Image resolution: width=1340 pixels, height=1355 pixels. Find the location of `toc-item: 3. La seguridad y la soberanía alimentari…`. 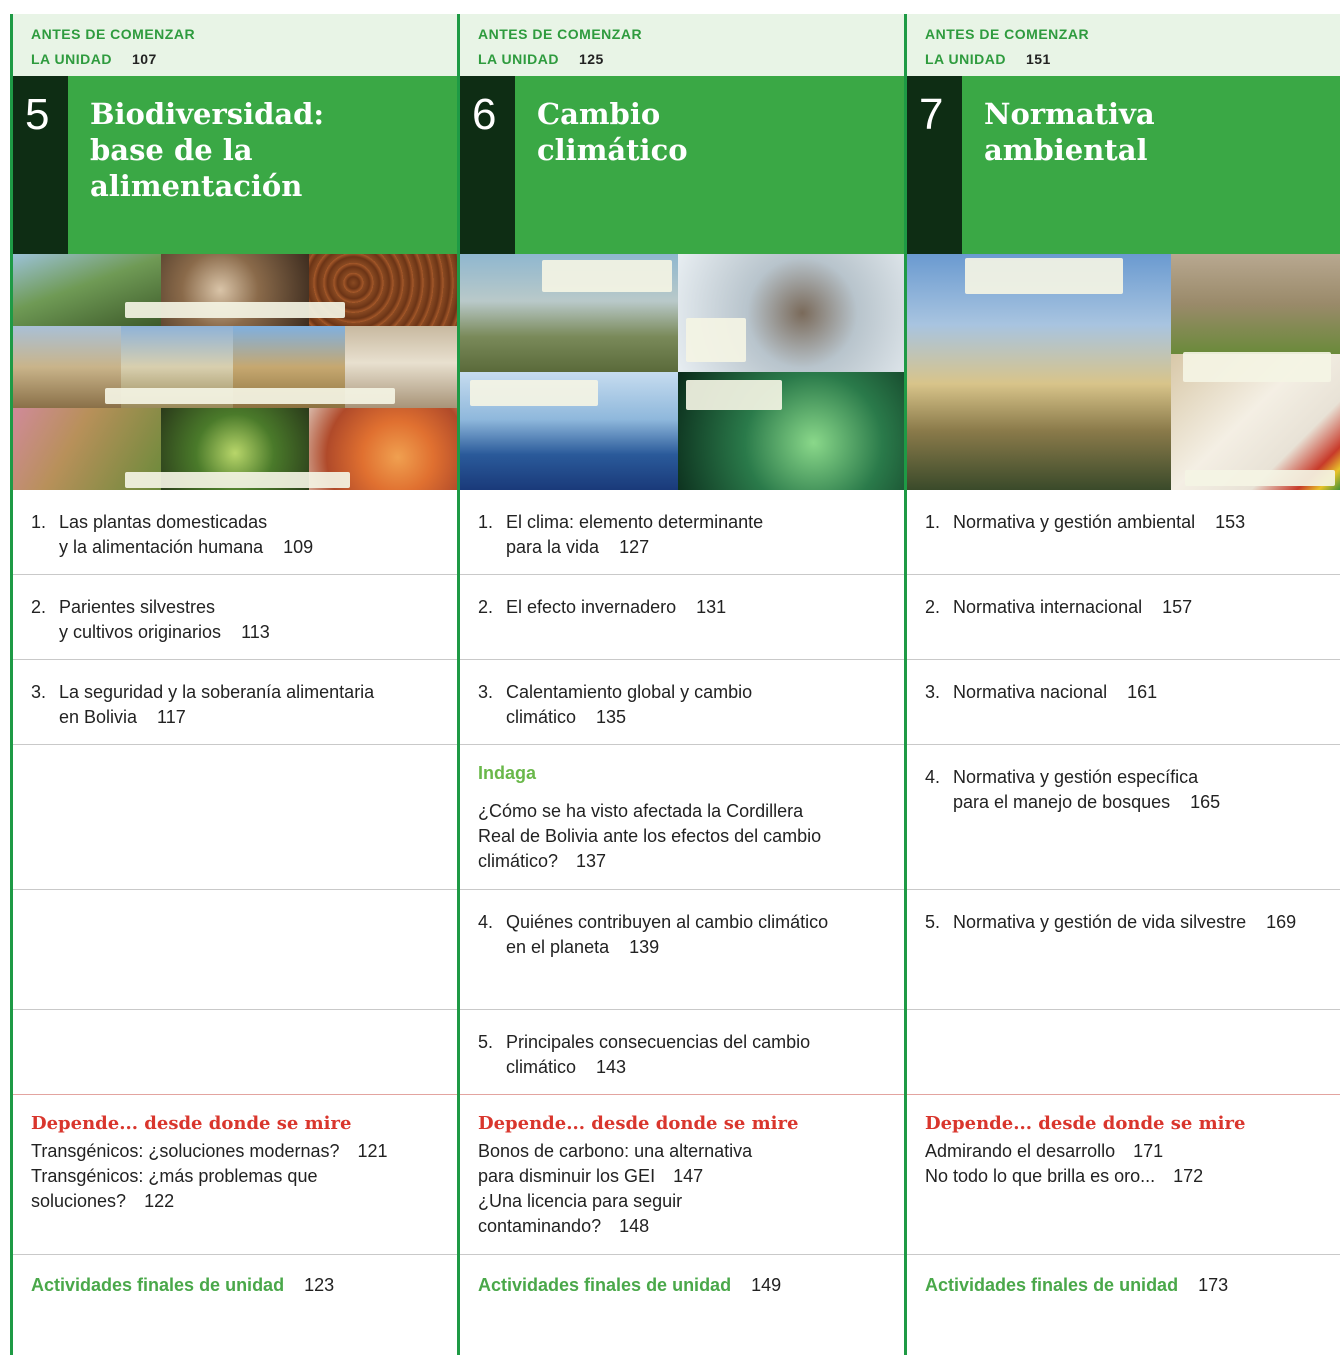

toc-item: 3. La seguridad y la soberanía alimentari… is located at coordinates (202, 705).